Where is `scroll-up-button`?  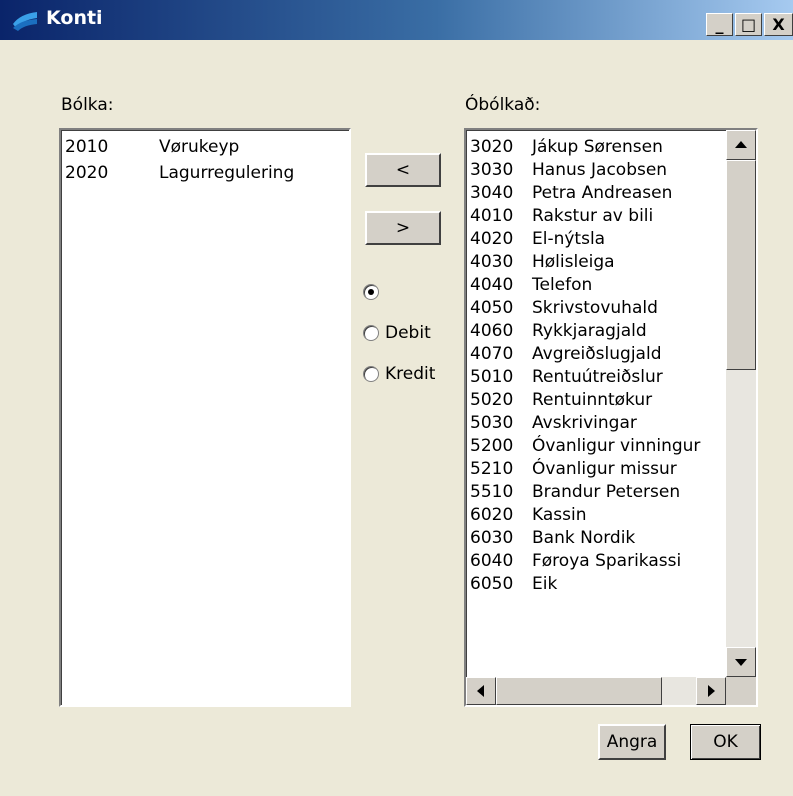 scroll-up-button is located at coordinates (741, 145).